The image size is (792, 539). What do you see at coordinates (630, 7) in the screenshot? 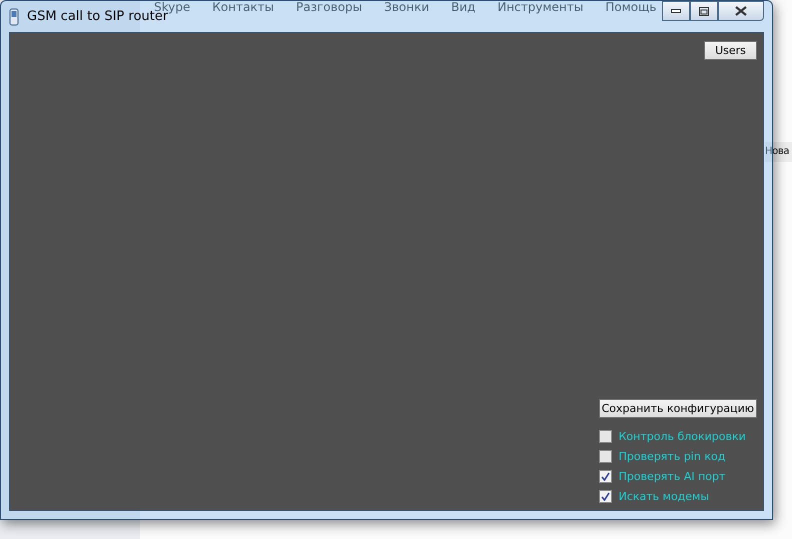
I see `menu-item: Помощь` at bounding box center [630, 7].